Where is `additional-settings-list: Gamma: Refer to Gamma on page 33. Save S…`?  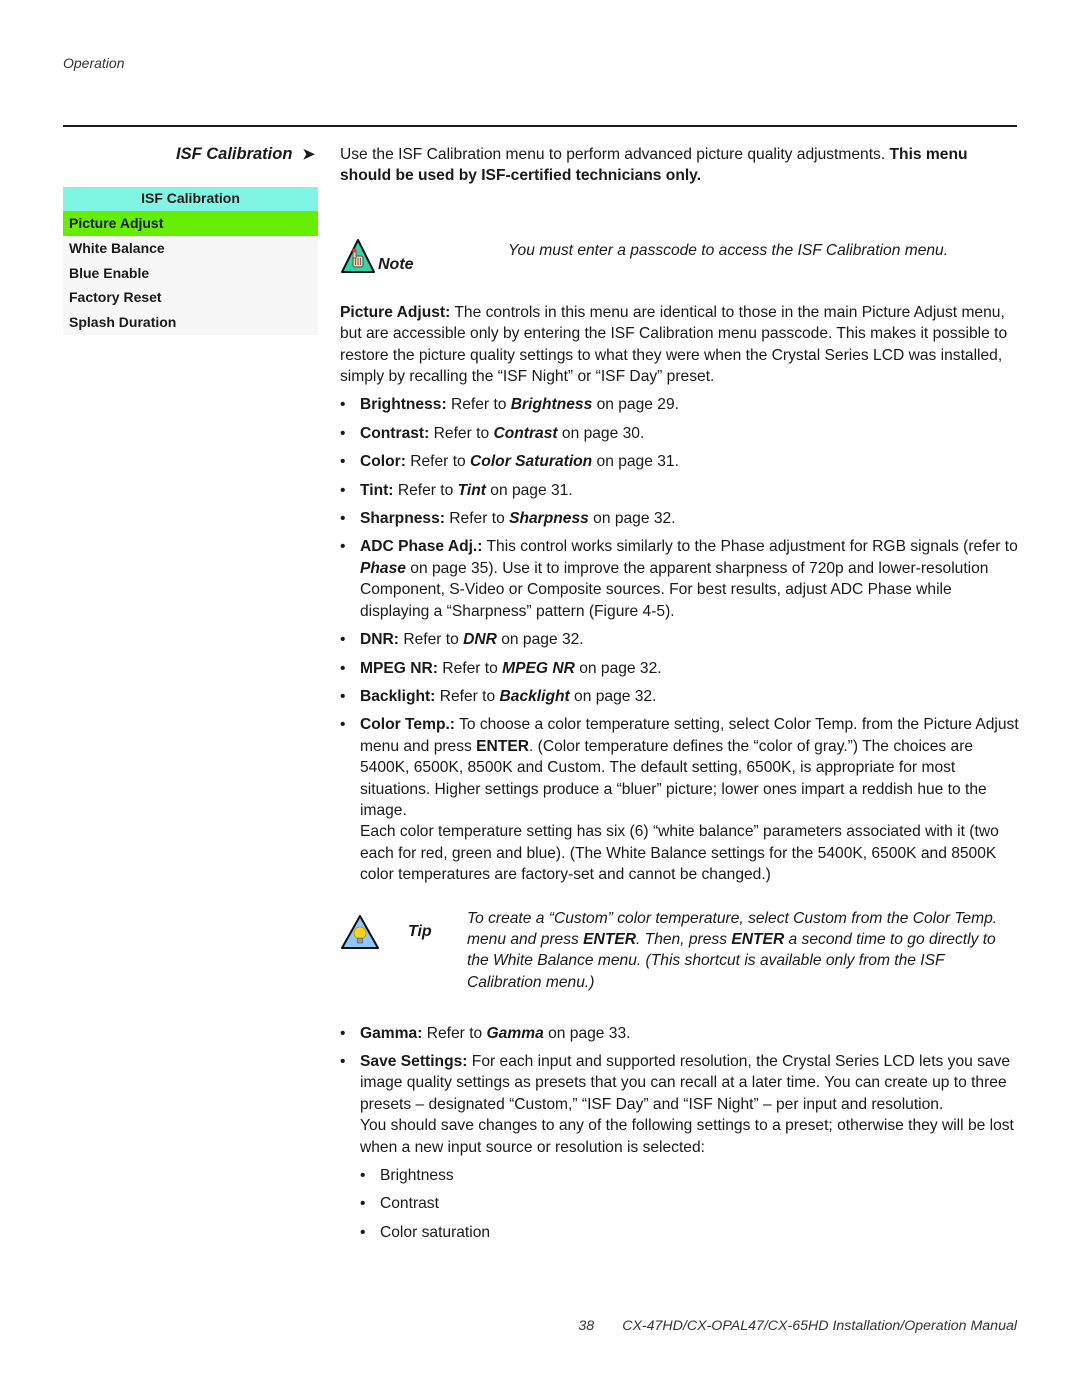 additional-settings-list: Gamma: Refer to Gamma on page 33. Save S… is located at coordinates (680, 1069).